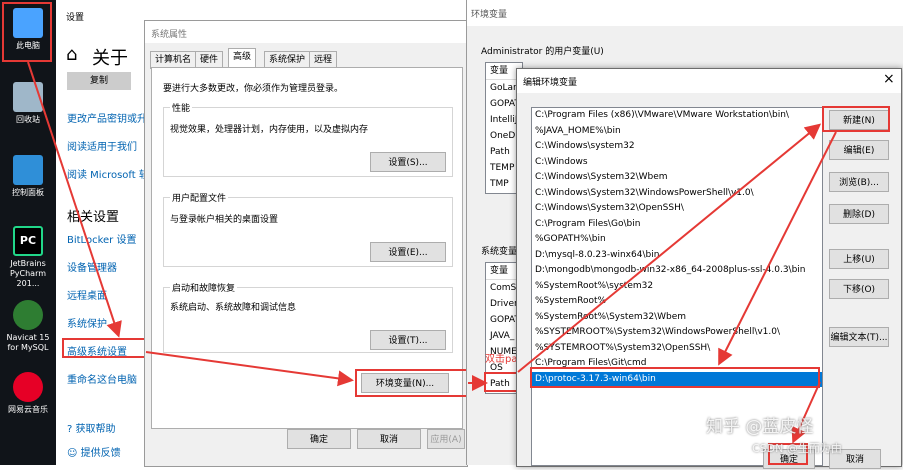 The height and width of the screenshot is (470, 903). I want to click on zhihu-watermark: 知乎 @蓝皮怪, so click(760, 427).